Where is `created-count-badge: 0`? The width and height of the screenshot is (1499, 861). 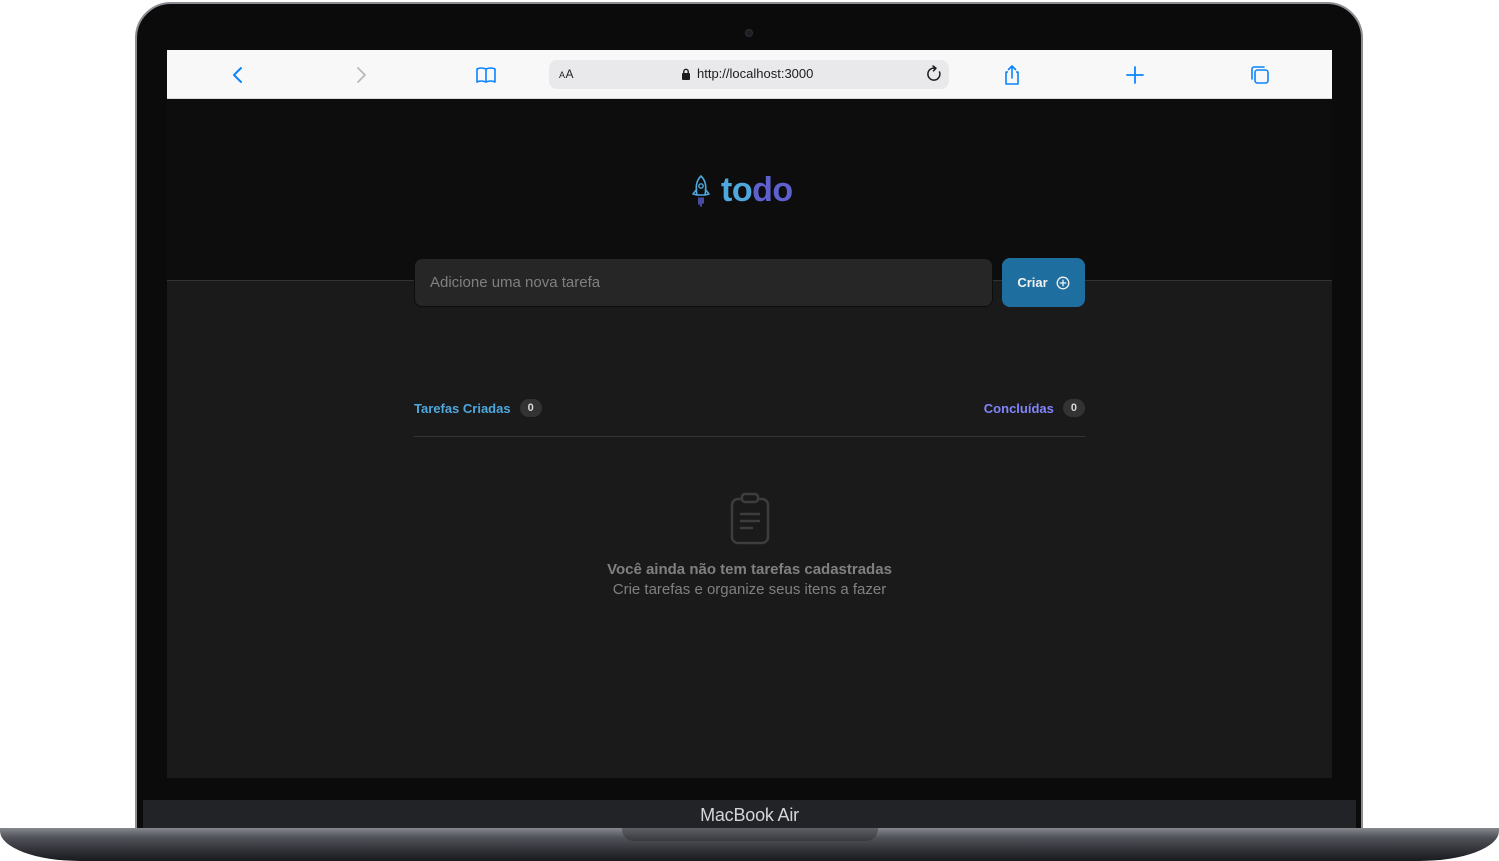
created-count-badge: 0 is located at coordinates (530, 408).